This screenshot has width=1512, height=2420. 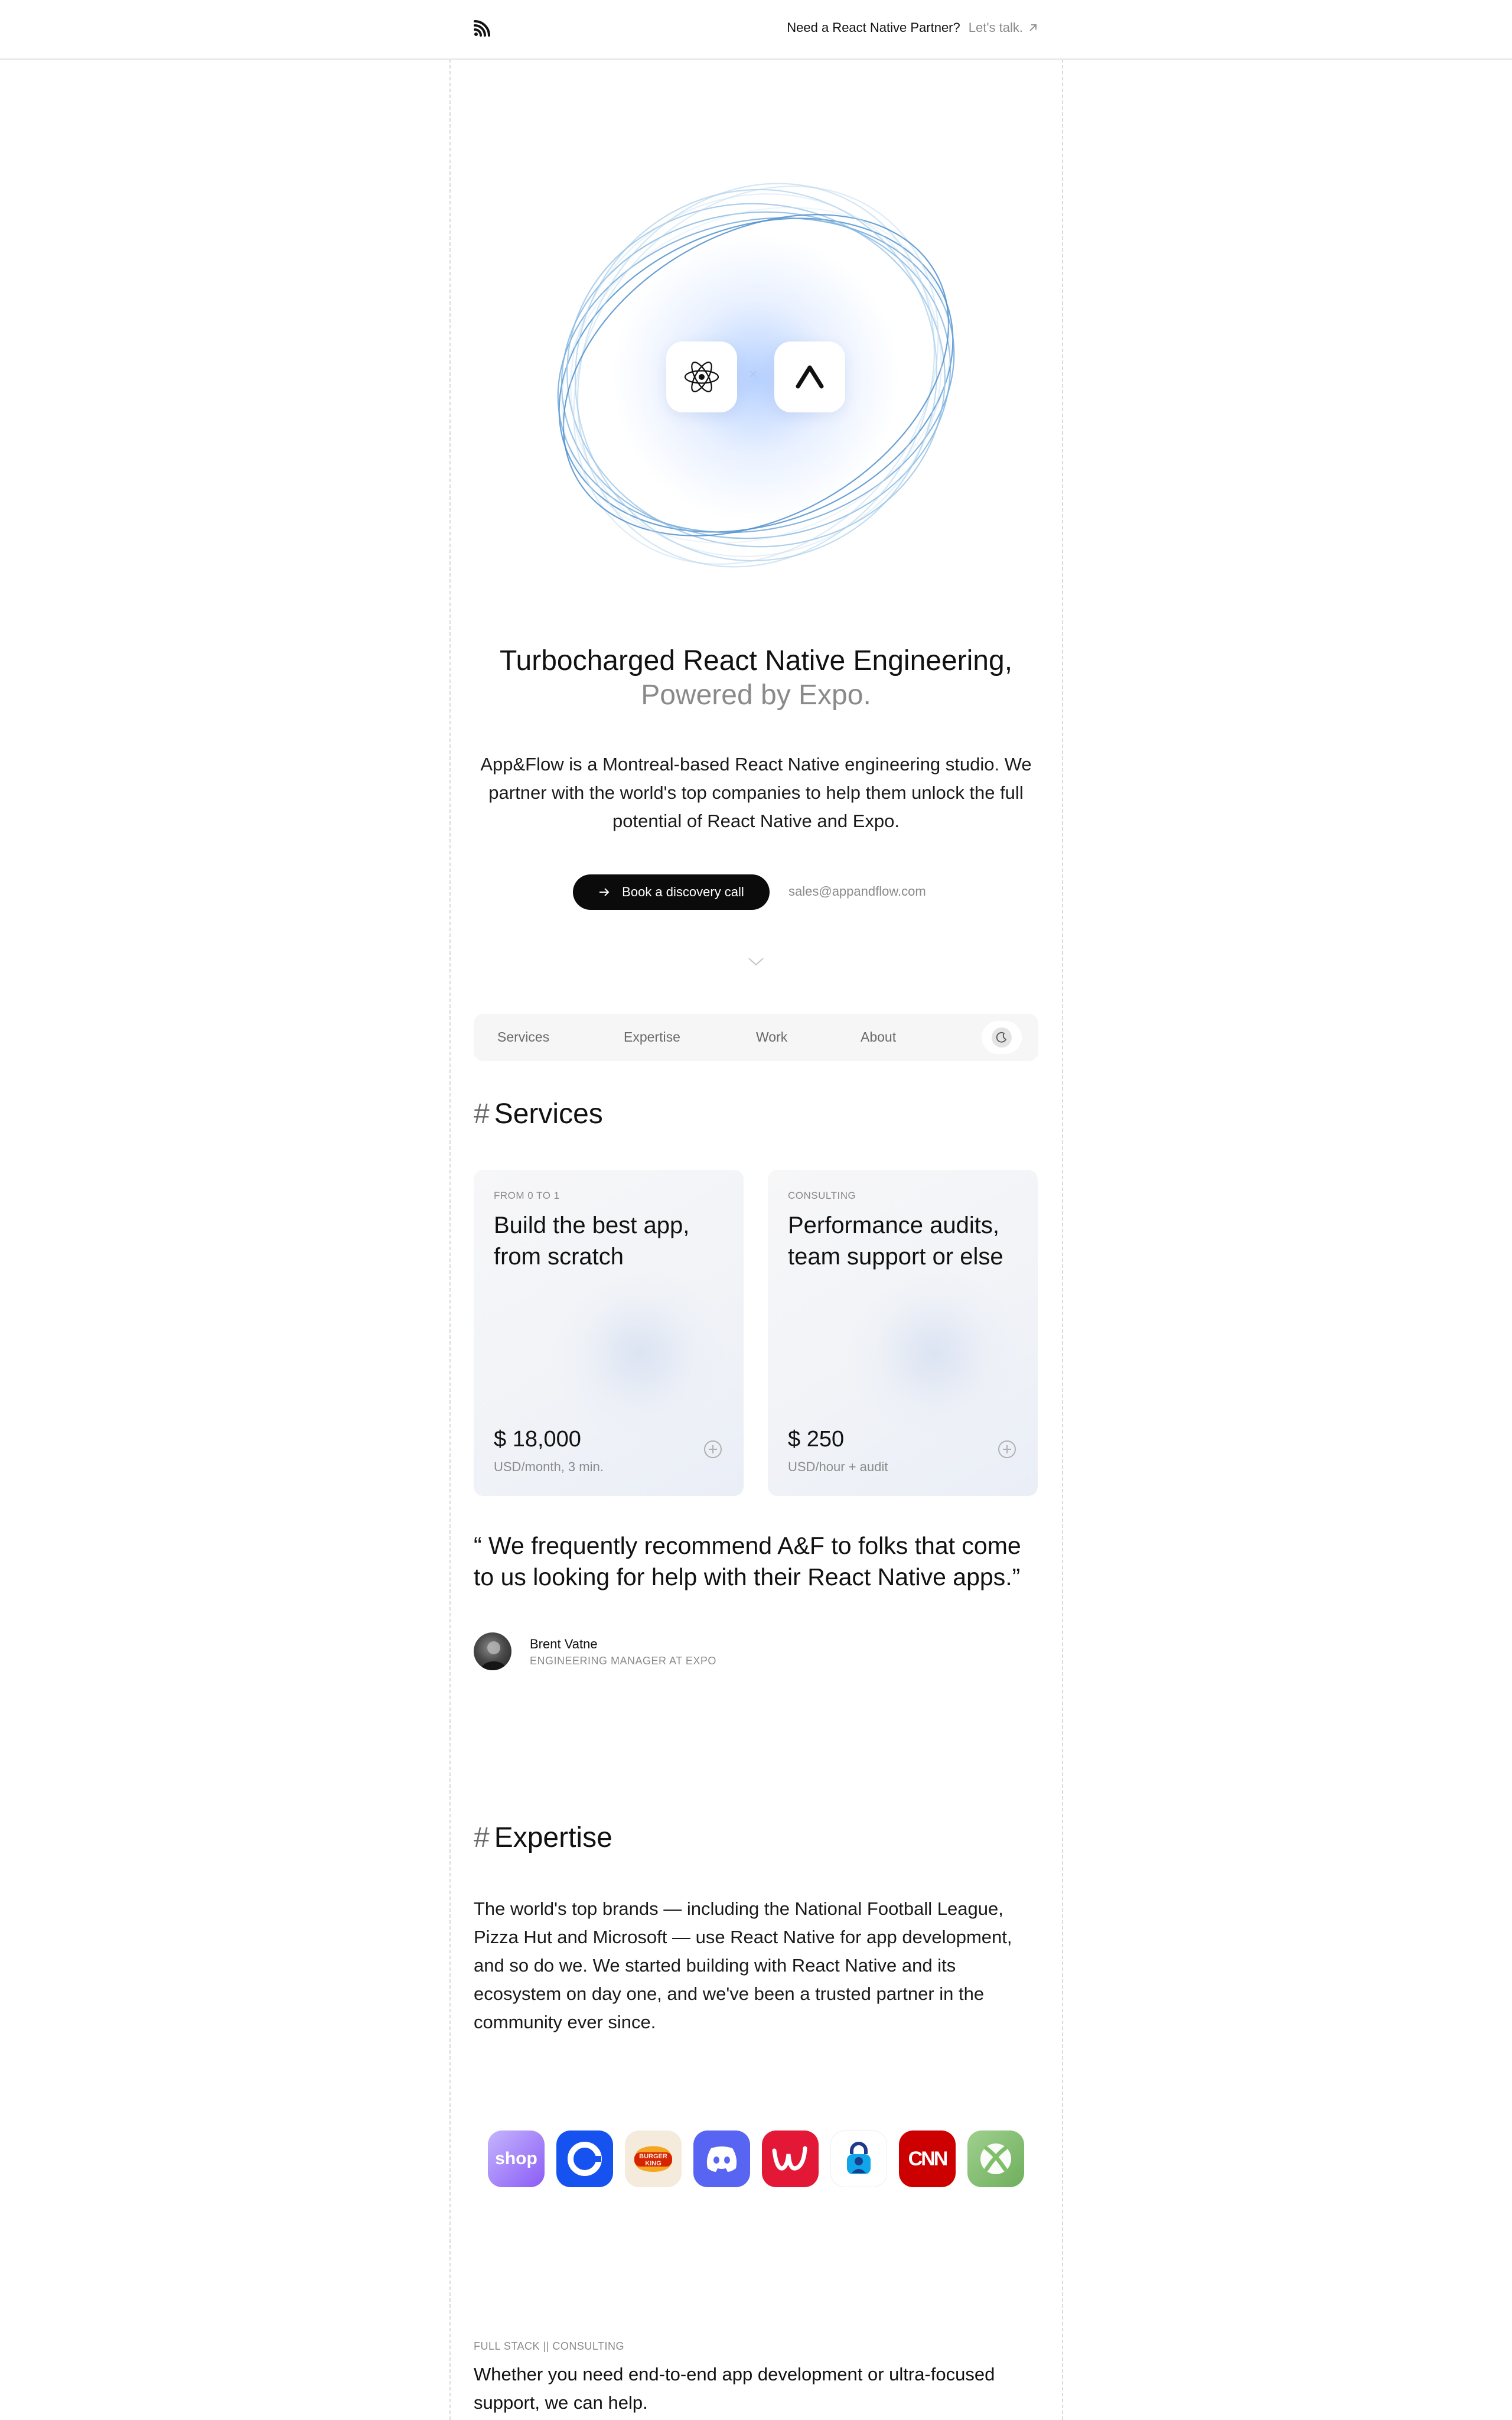 I want to click on left-column-guide, so click(x=450, y=1210).